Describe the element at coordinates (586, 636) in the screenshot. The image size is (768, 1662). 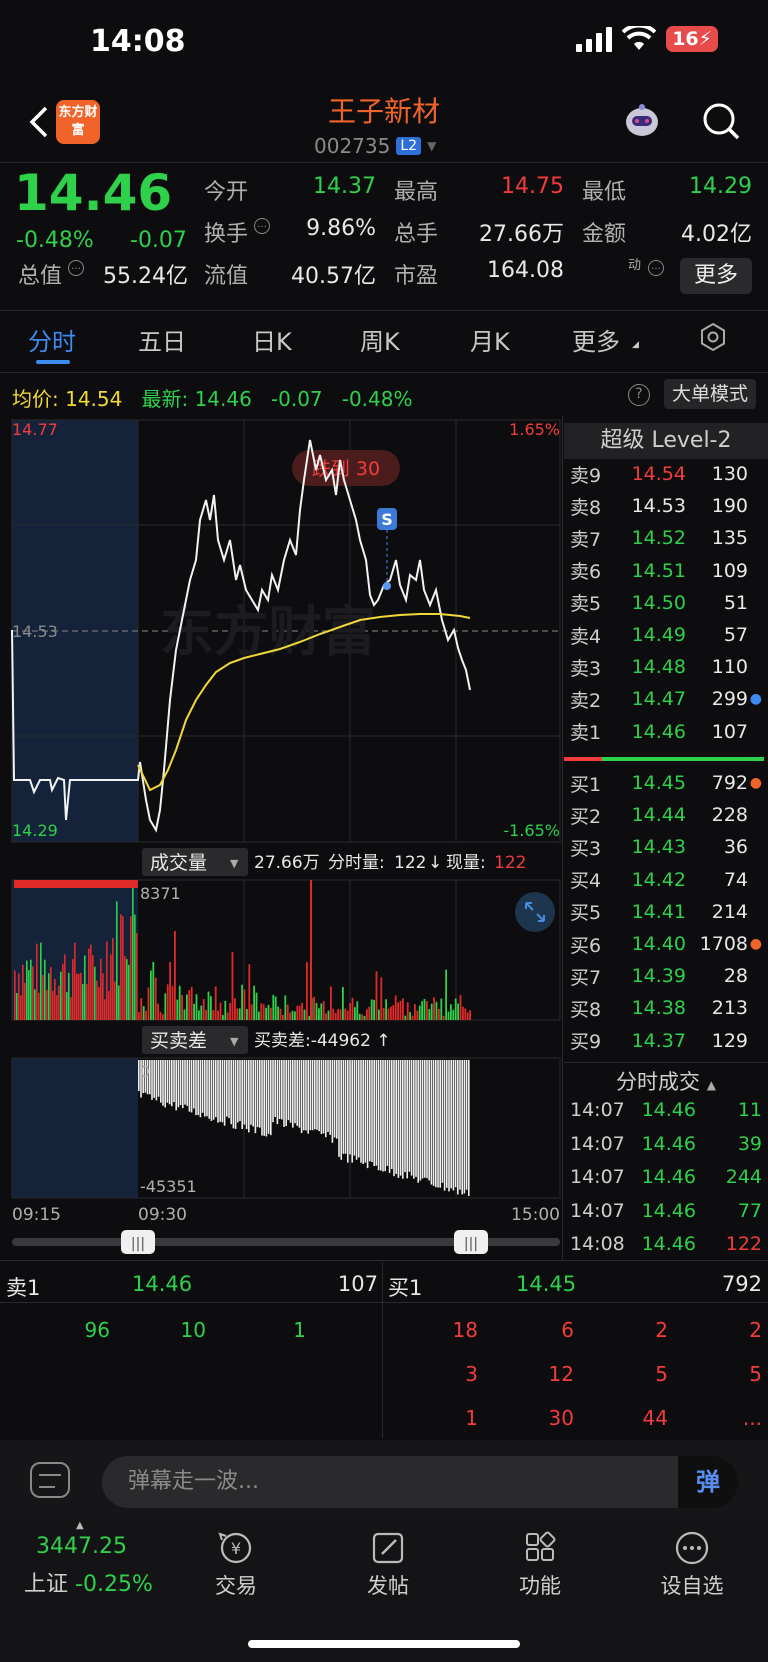
I see `ob-label: 卖4` at that location.